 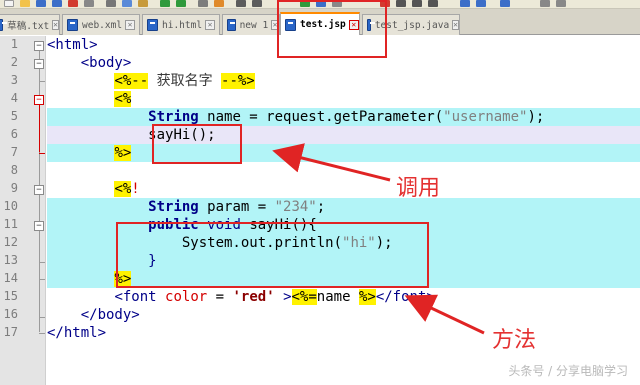 I want to click on code-token: name, so click(x=337, y=297).